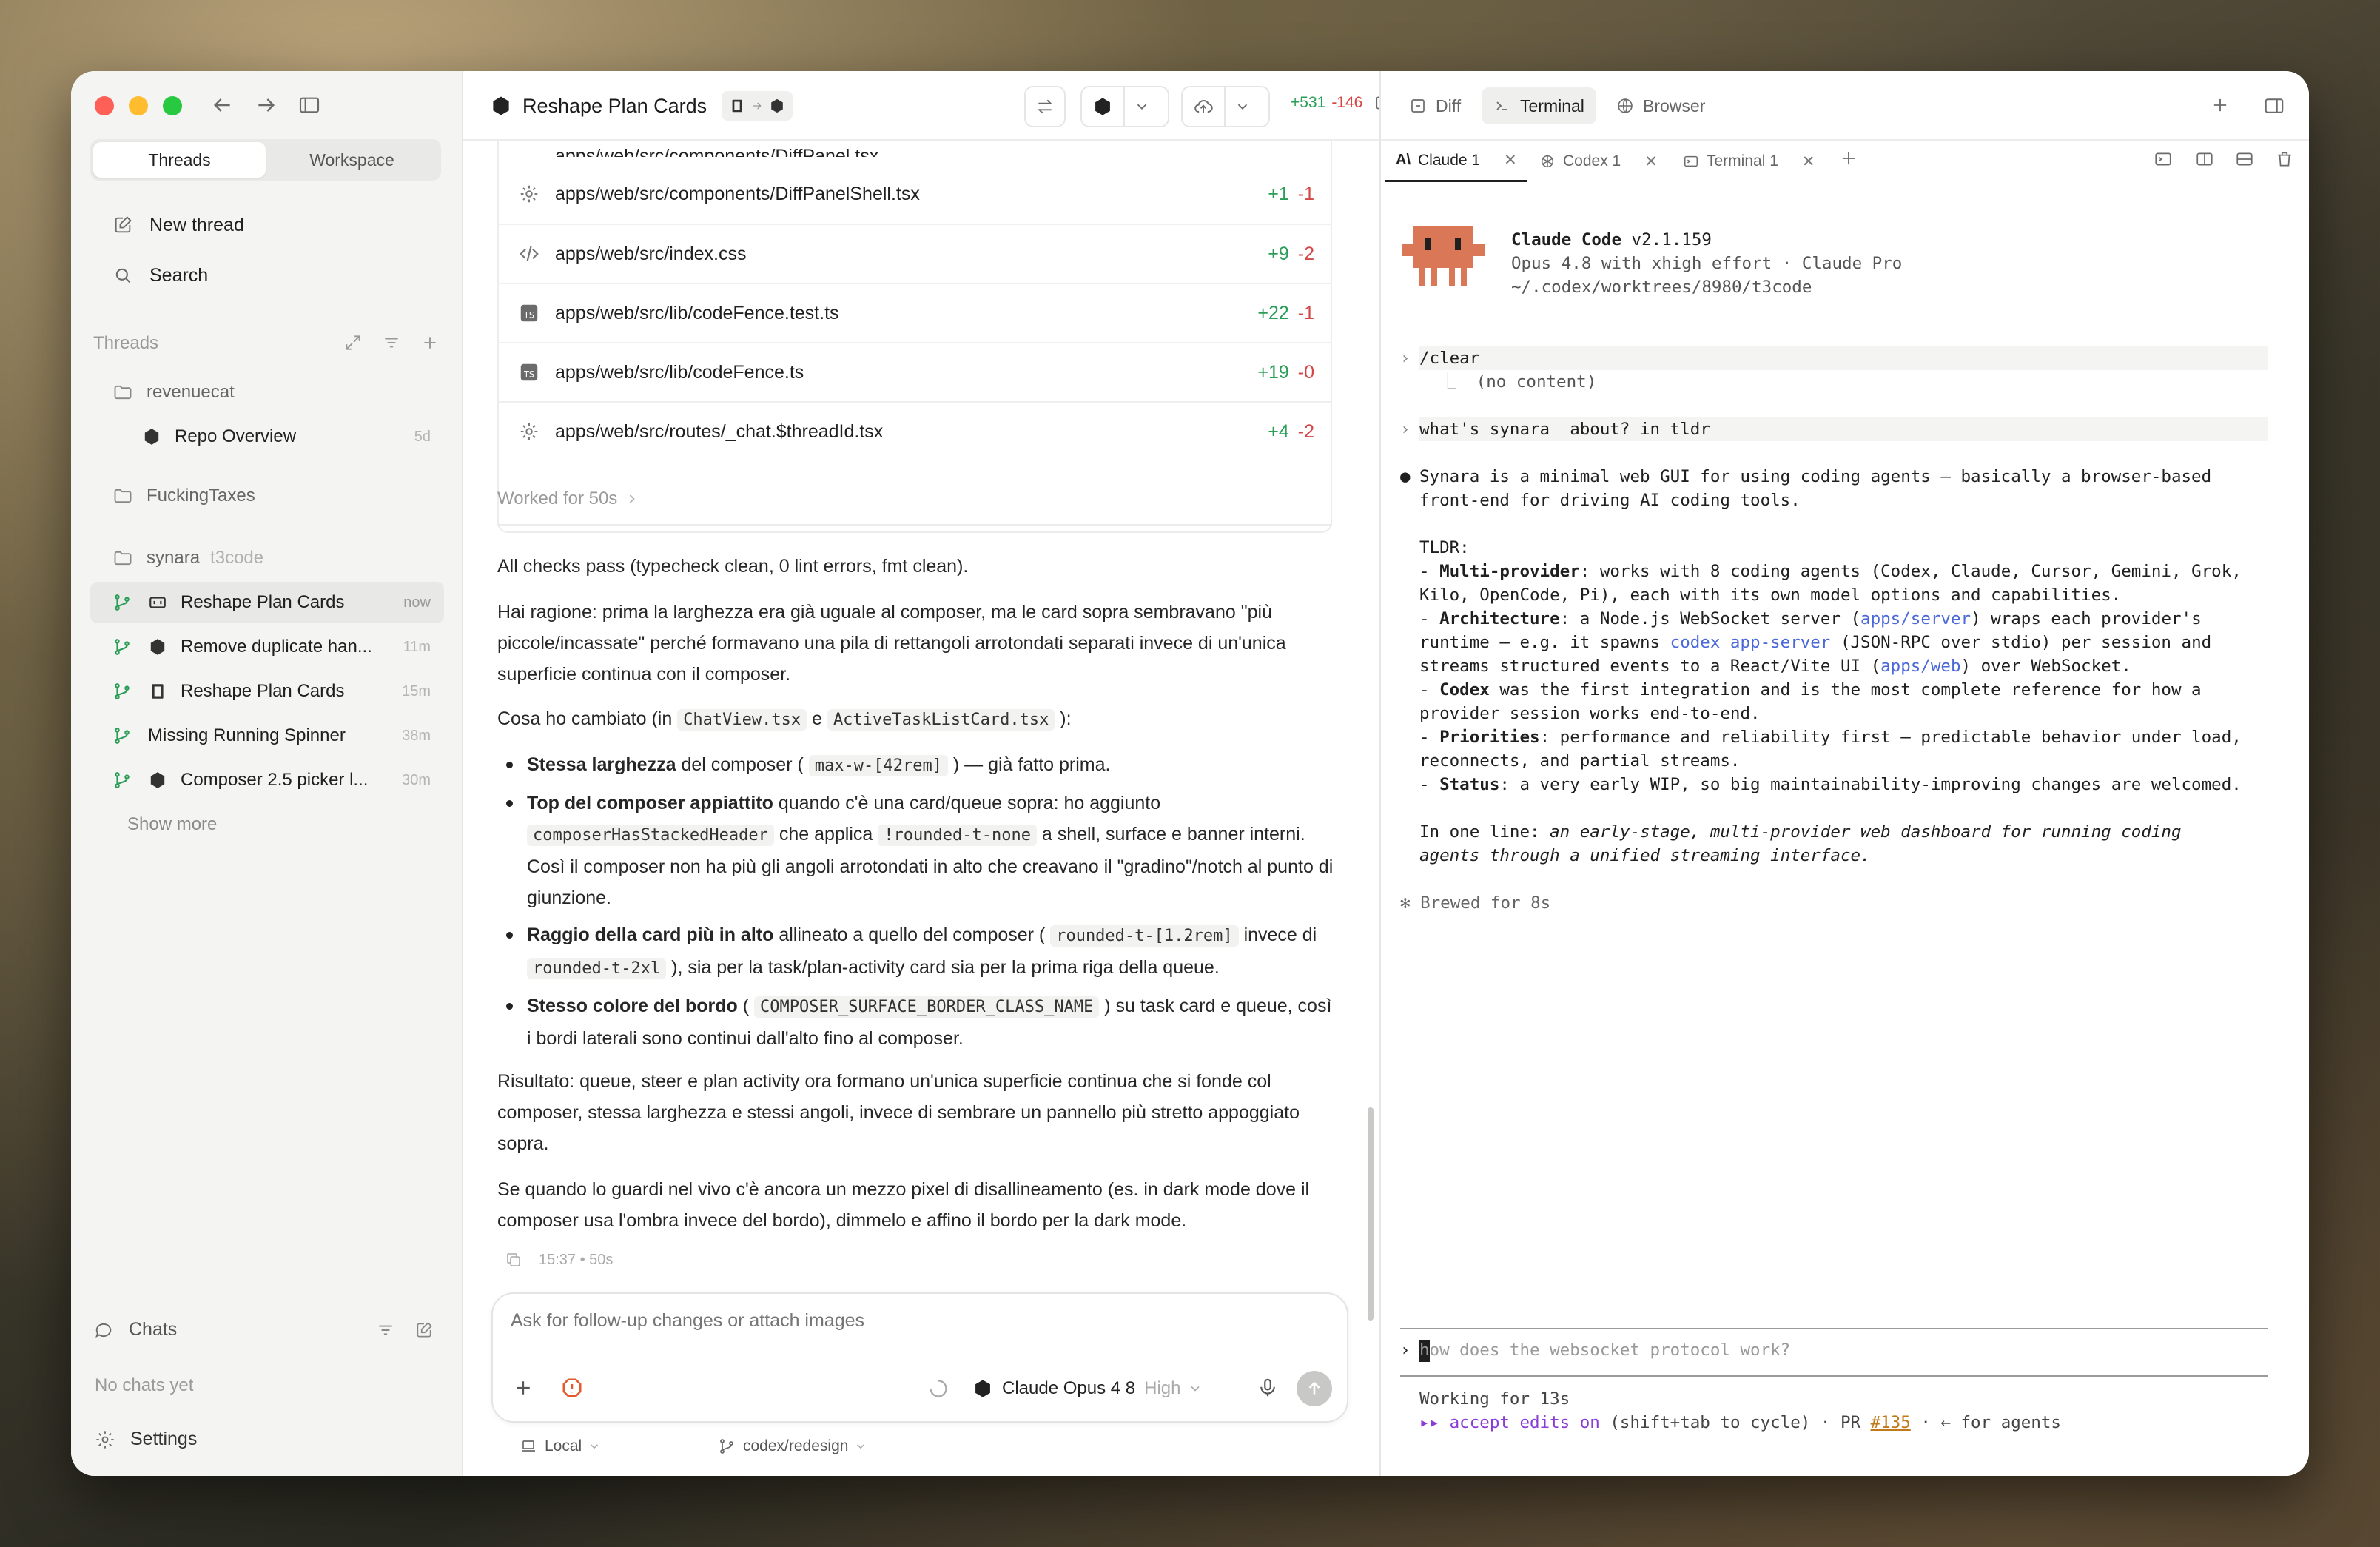 The width and height of the screenshot is (2380, 1547). Describe the element at coordinates (267, 496) in the screenshot. I see `project-fuckingtaxes: FuckingTaxes` at that location.